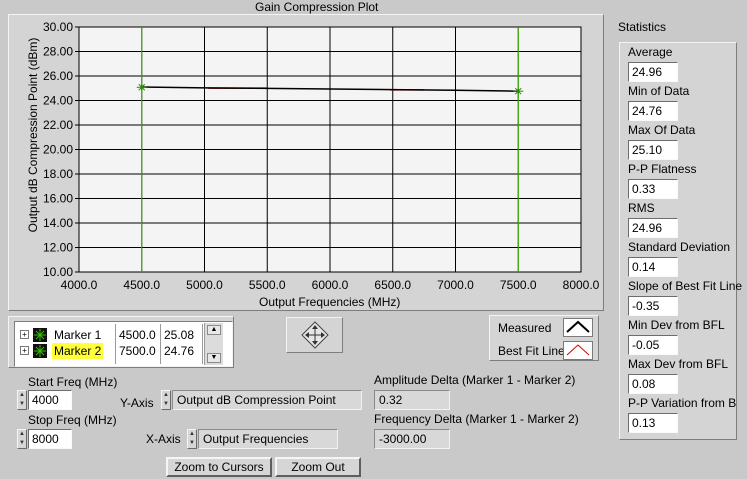  I want to click on y-axis-select-label: Y-Axis, so click(137, 403).